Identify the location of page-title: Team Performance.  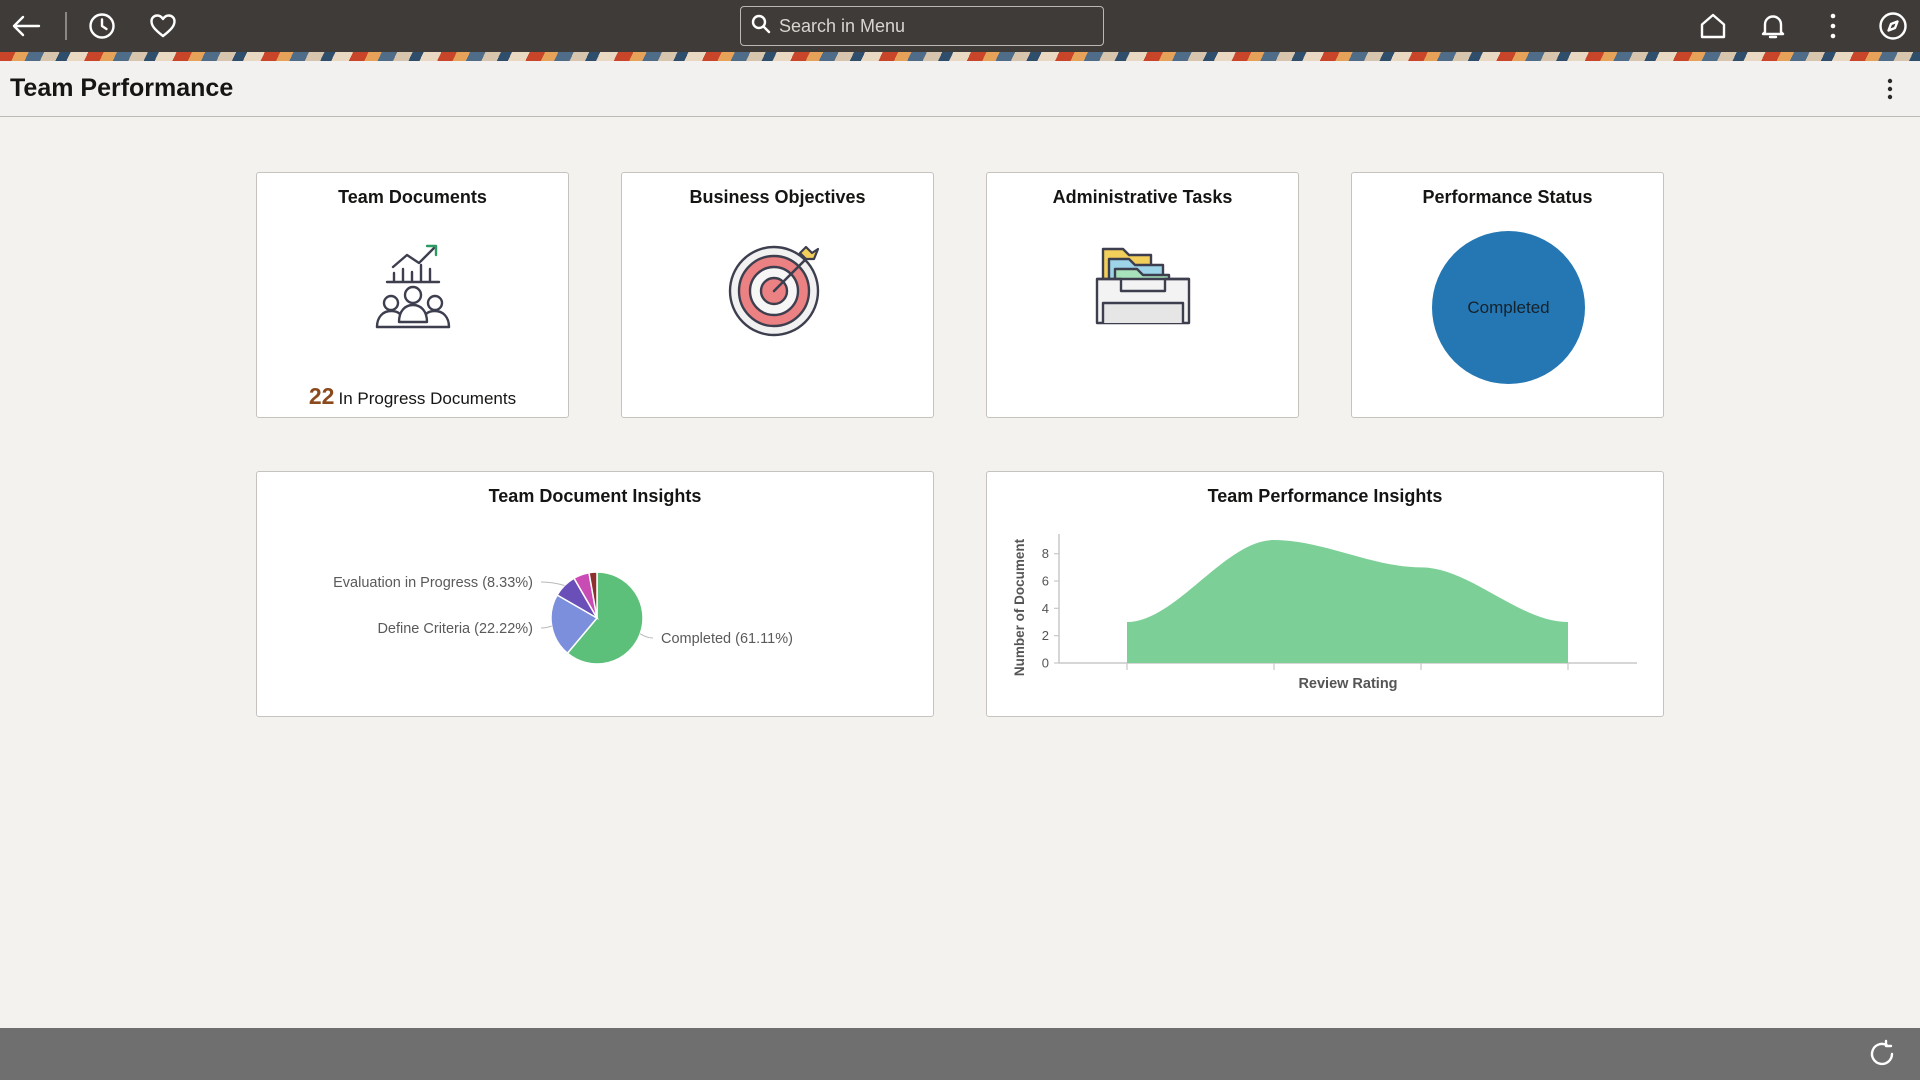
(122, 88).